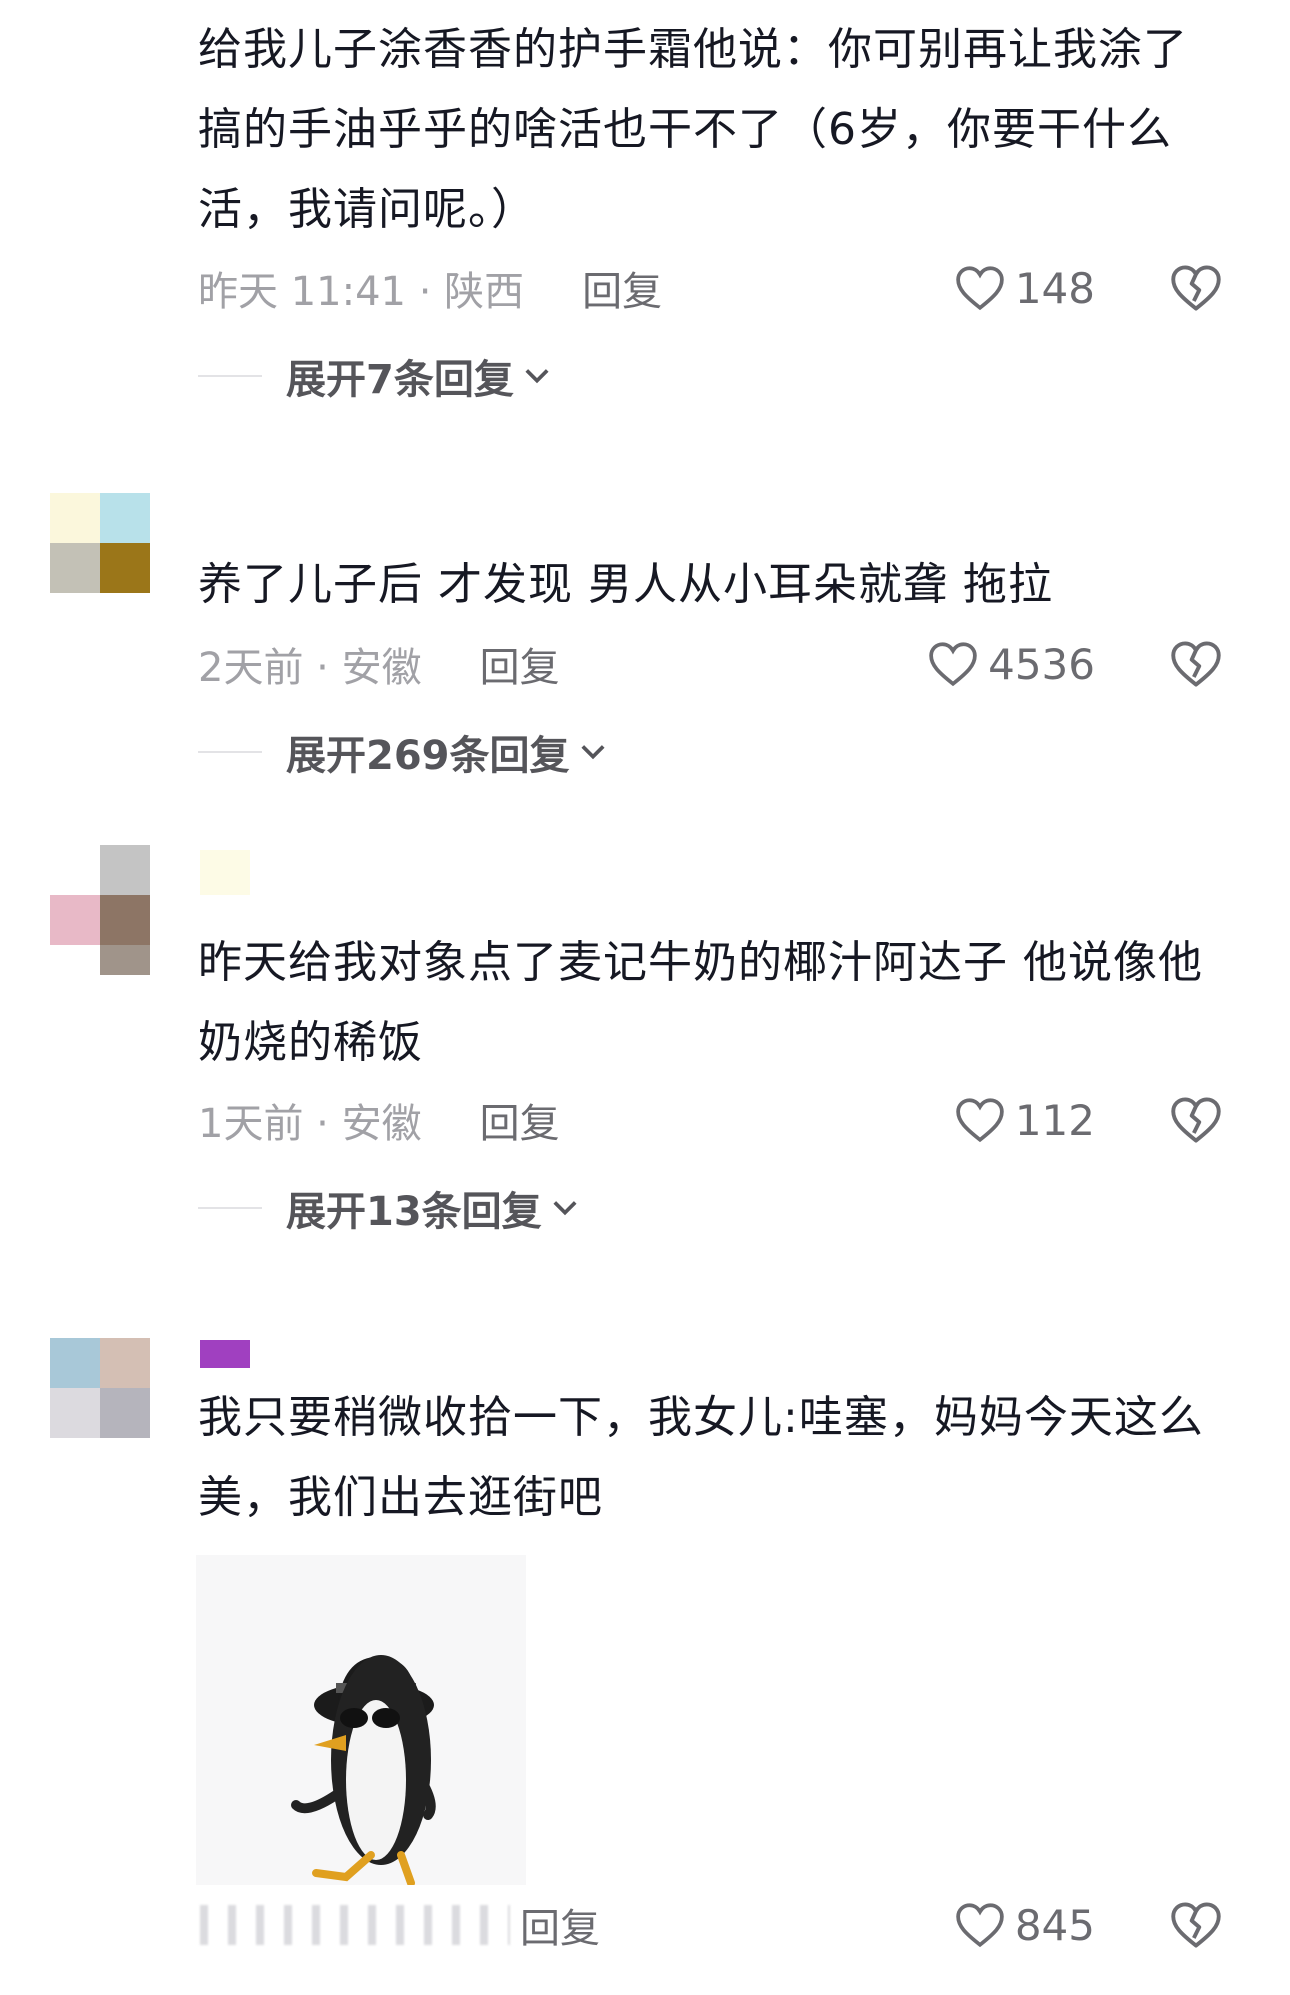 Image resolution: width=1290 pixels, height=1995 pixels. Describe the element at coordinates (310, 1124) in the screenshot. I see `time-location: 1天前 · 安徽` at that location.